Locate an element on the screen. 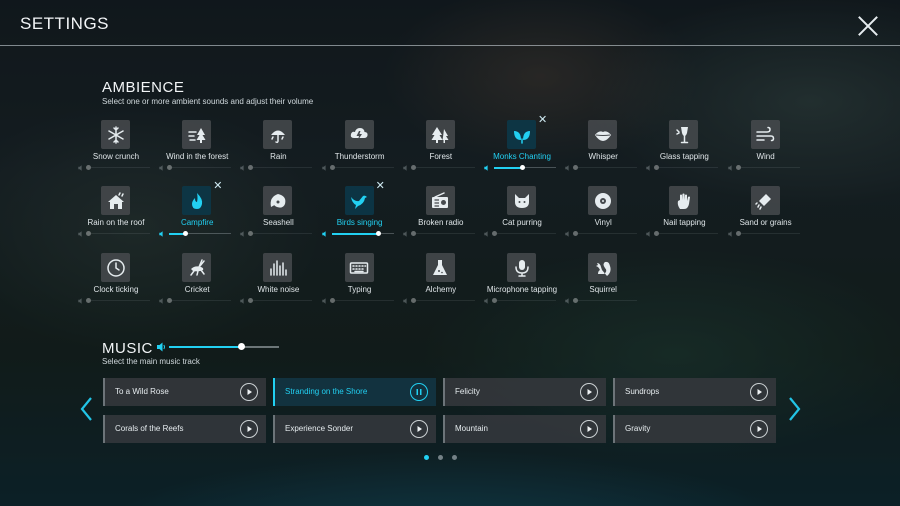  ambience-item: Microphone tapping is located at coordinates (522, 279).